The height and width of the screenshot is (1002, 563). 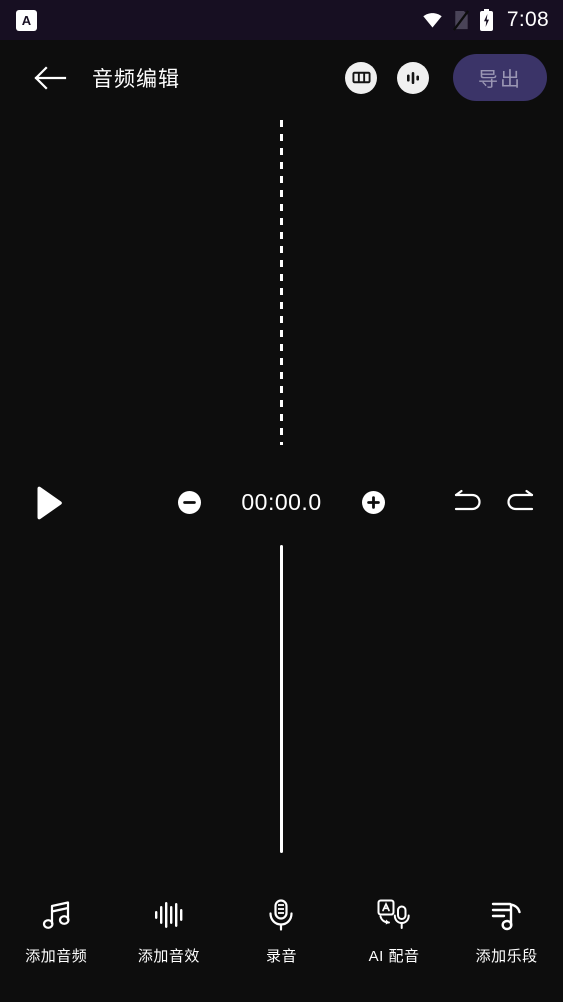 What do you see at coordinates (136, 79) in the screenshot?
I see `page-title: 音频编辑` at bounding box center [136, 79].